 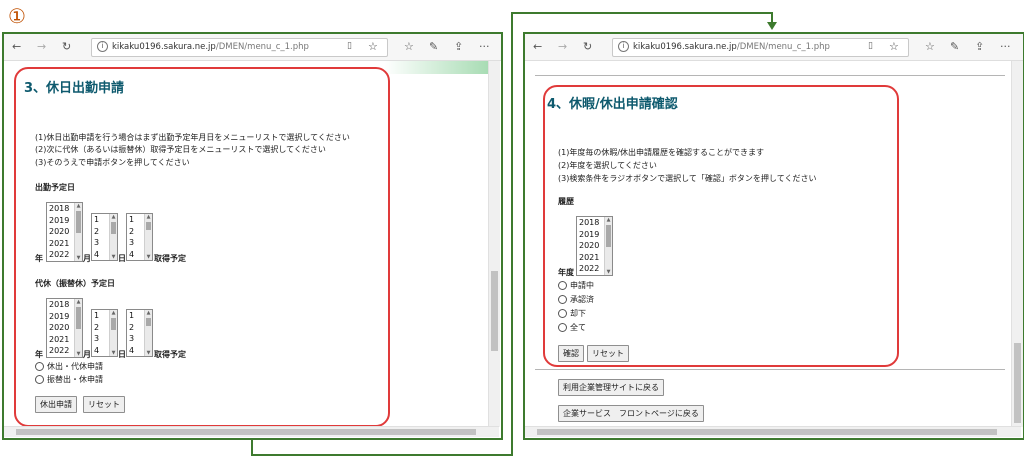 What do you see at coordinates (1017, 244) in the screenshot?
I see `right-vertical-scrollbar` at bounding box center [1017, 244].